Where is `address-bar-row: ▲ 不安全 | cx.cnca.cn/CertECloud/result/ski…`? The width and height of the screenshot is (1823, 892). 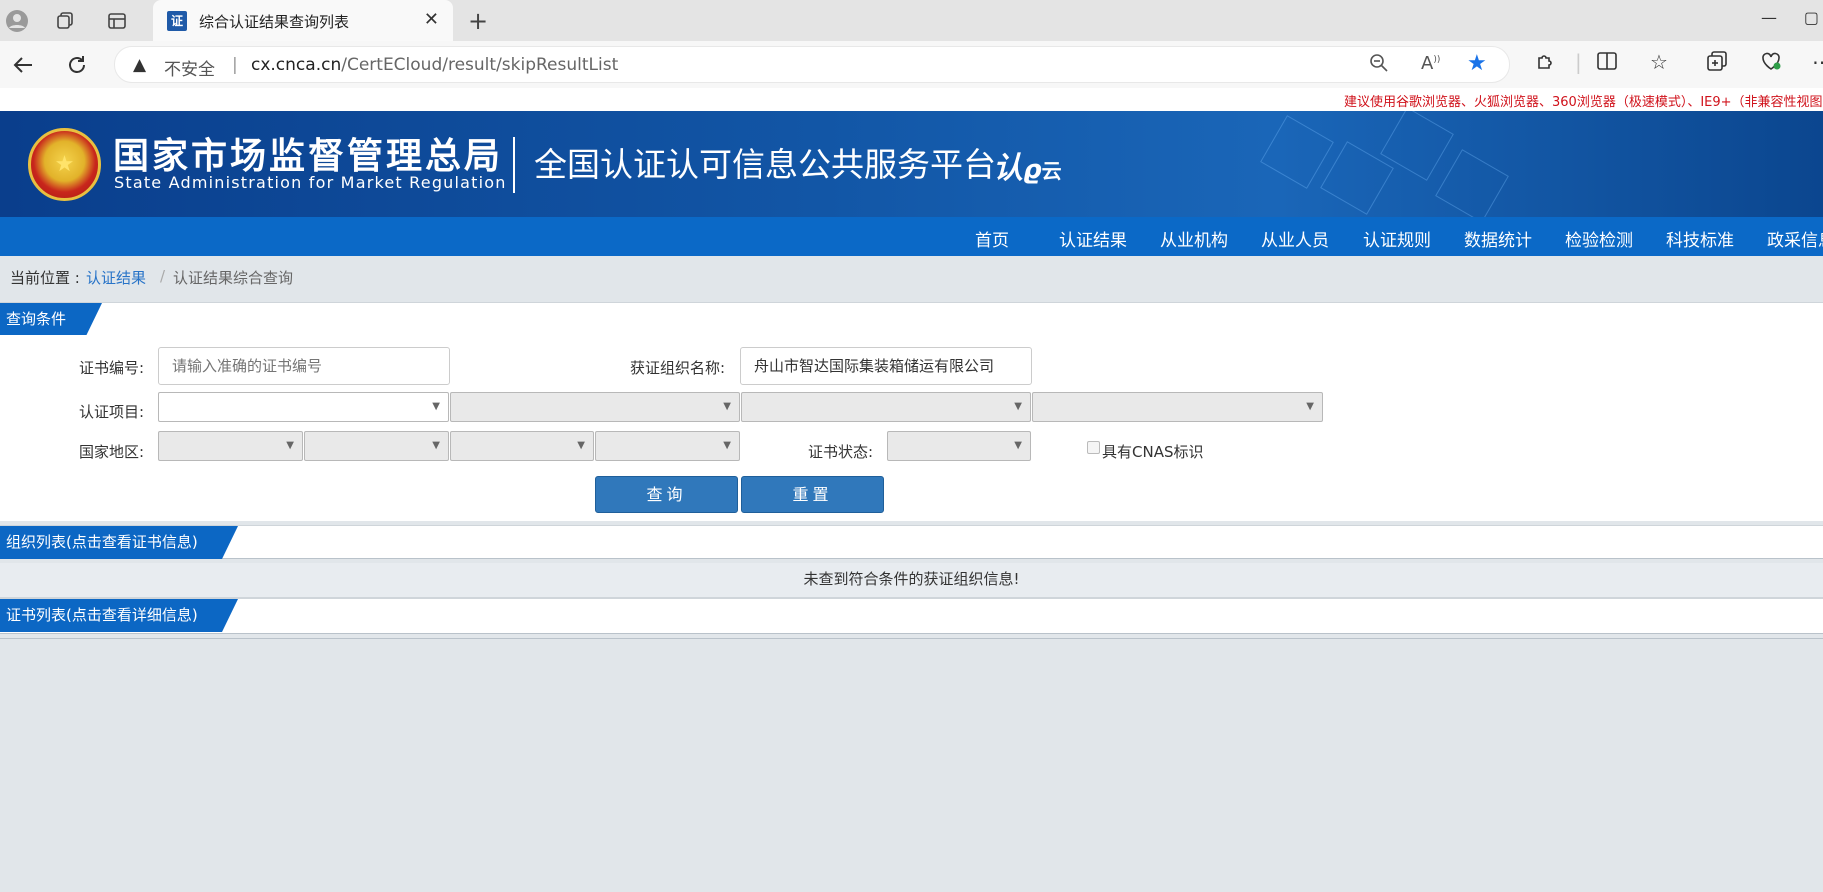 address-bar-row: ▲ 不安全 | cx.cnca.cn/CertECloud/result/ski… is located at coordinates (911, 64).